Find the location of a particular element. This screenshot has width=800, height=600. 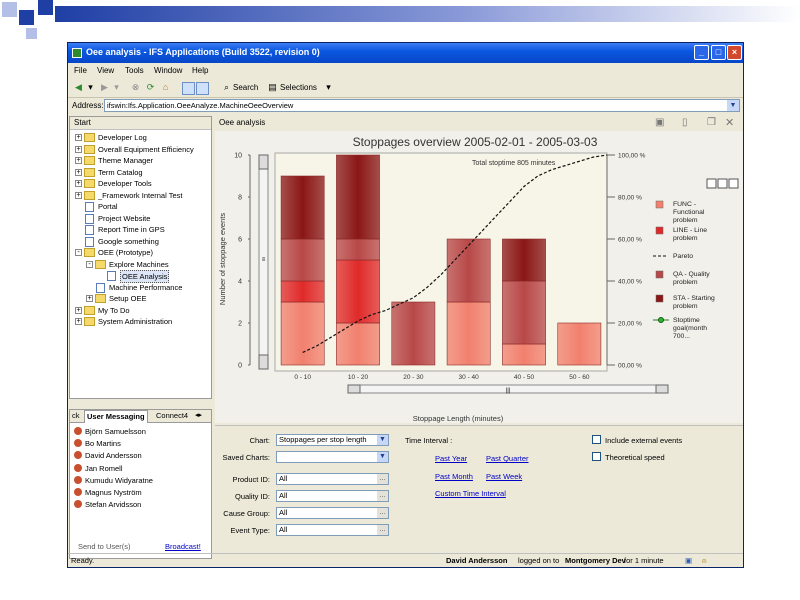

user-list-item: David Andersson is located at coordinates (108, 455).